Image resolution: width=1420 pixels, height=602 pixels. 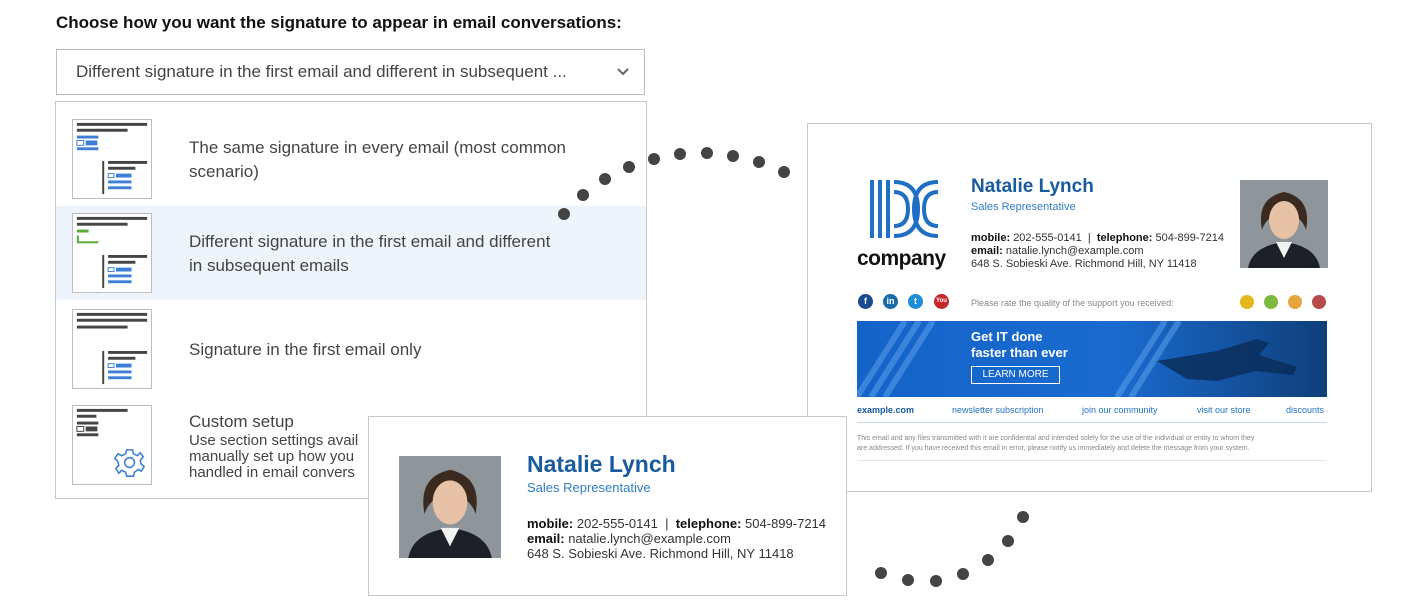 What do you see at coordinates (1247, 302) in the screenshot?
I see `very-satisfied-icon` at bounding box center [1247, 302].